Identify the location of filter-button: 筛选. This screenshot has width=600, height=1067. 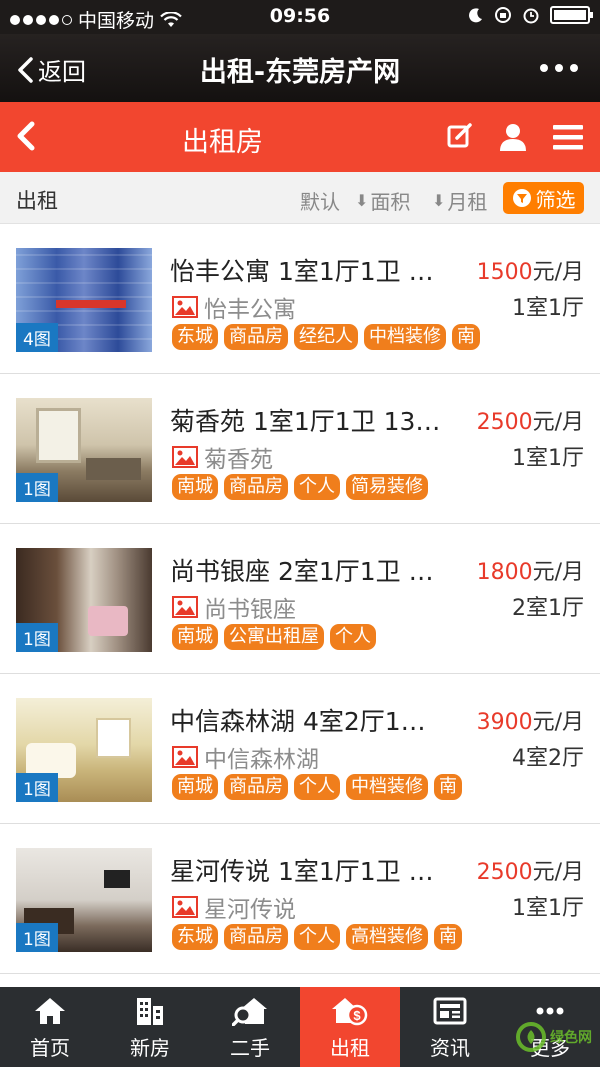
(543, 198).